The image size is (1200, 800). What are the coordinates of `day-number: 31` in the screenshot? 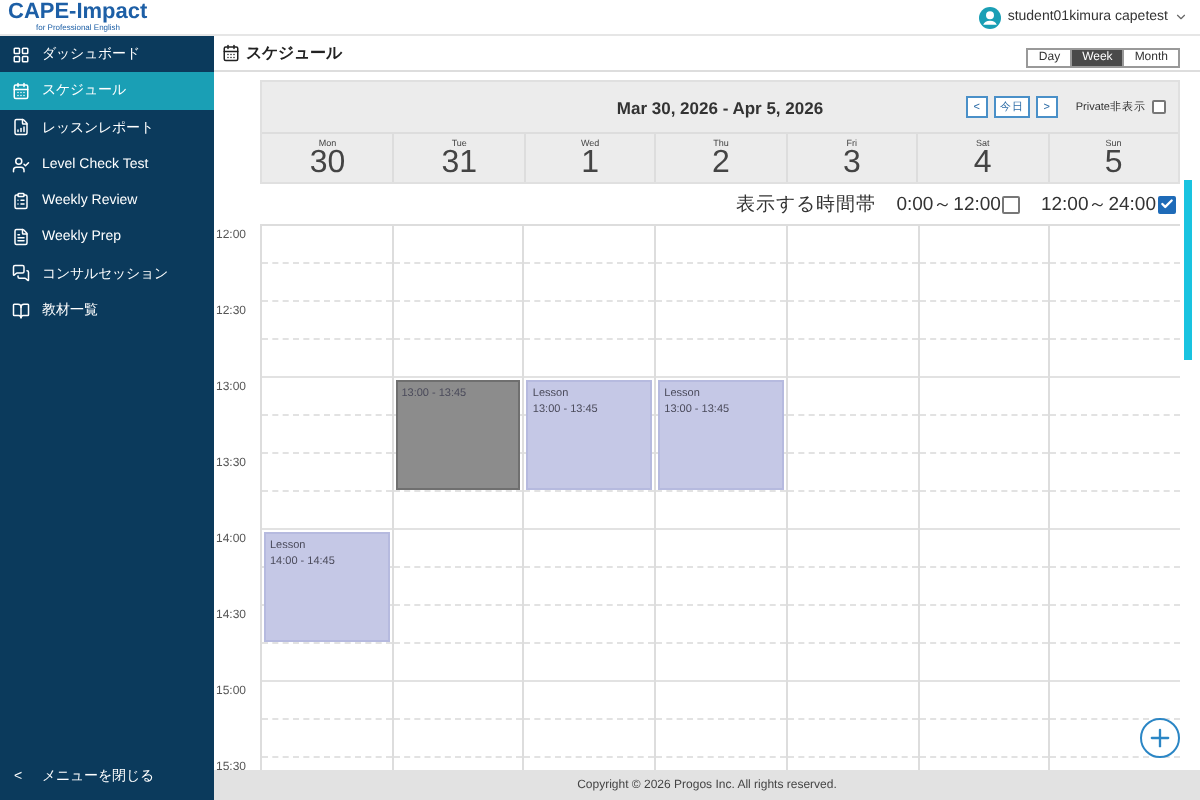 It's located at (459, 164).